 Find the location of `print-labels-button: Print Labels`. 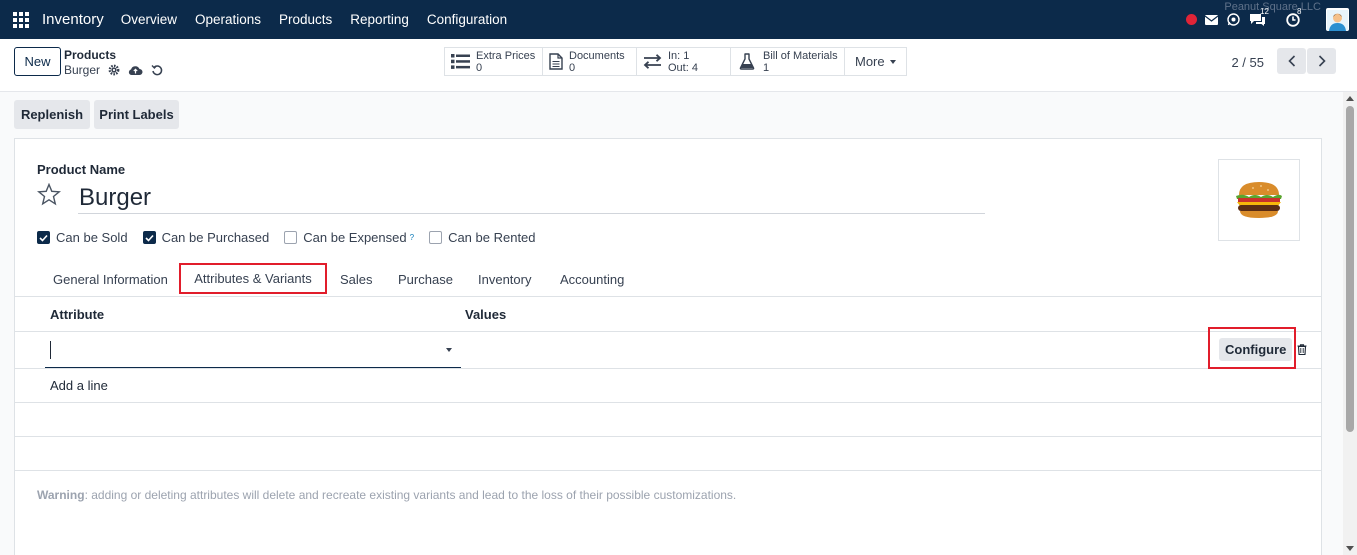

print-labels-button: Print Labels is located at coordinates (136, 114).